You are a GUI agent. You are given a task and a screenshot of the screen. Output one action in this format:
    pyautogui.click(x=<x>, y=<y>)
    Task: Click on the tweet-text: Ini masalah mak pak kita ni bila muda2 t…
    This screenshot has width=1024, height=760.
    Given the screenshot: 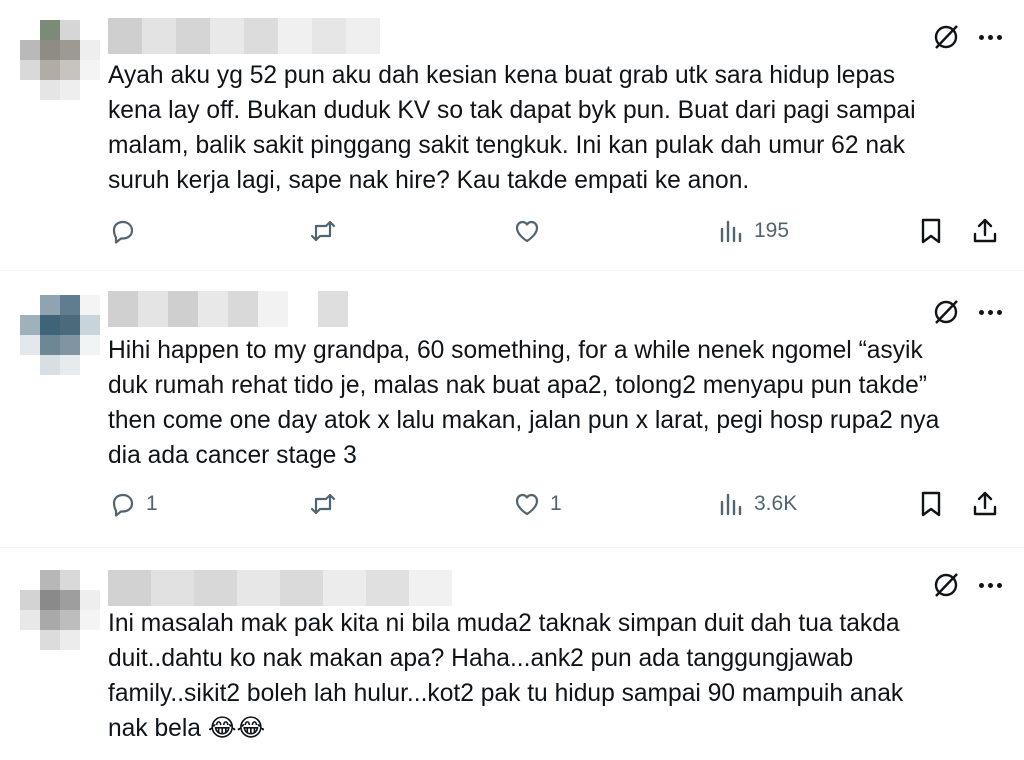 What is the action you would take?
    pyautogui.click(x=506, y=676)
    